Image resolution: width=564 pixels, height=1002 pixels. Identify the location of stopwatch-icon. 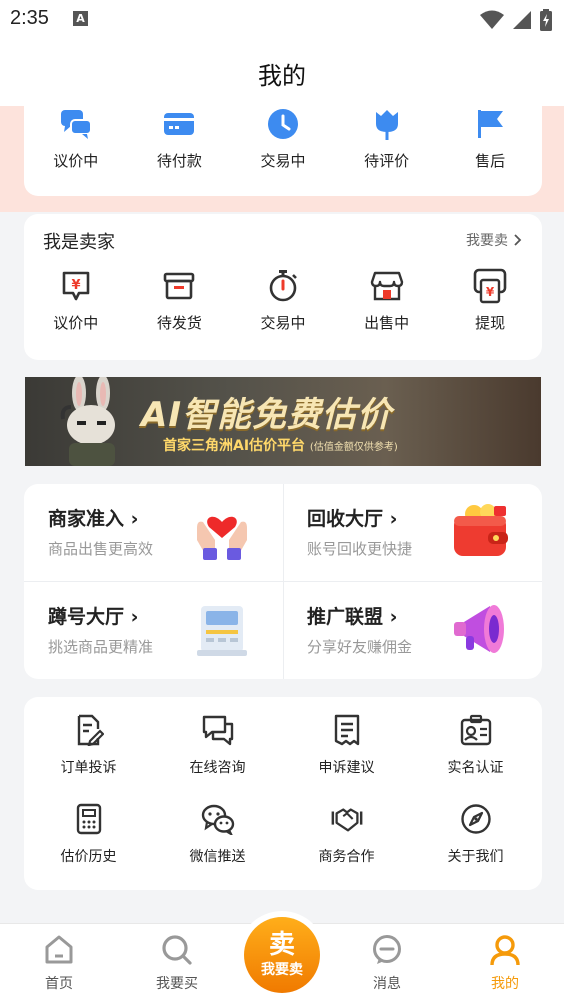
(283, 286).